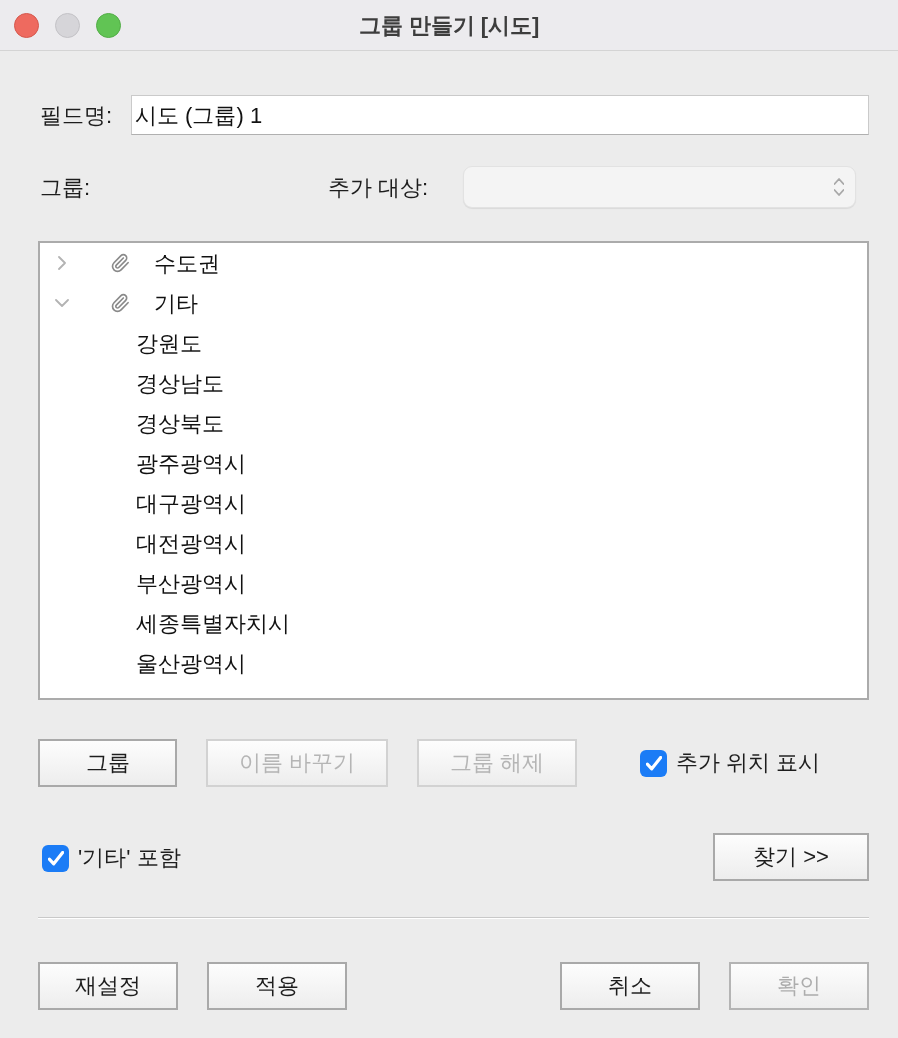 The width and height of the screenshot is (898, 1038). Describe the element at coordinates (76, 115) in the screenshot. I see `field-label: 필드명:` at that location.